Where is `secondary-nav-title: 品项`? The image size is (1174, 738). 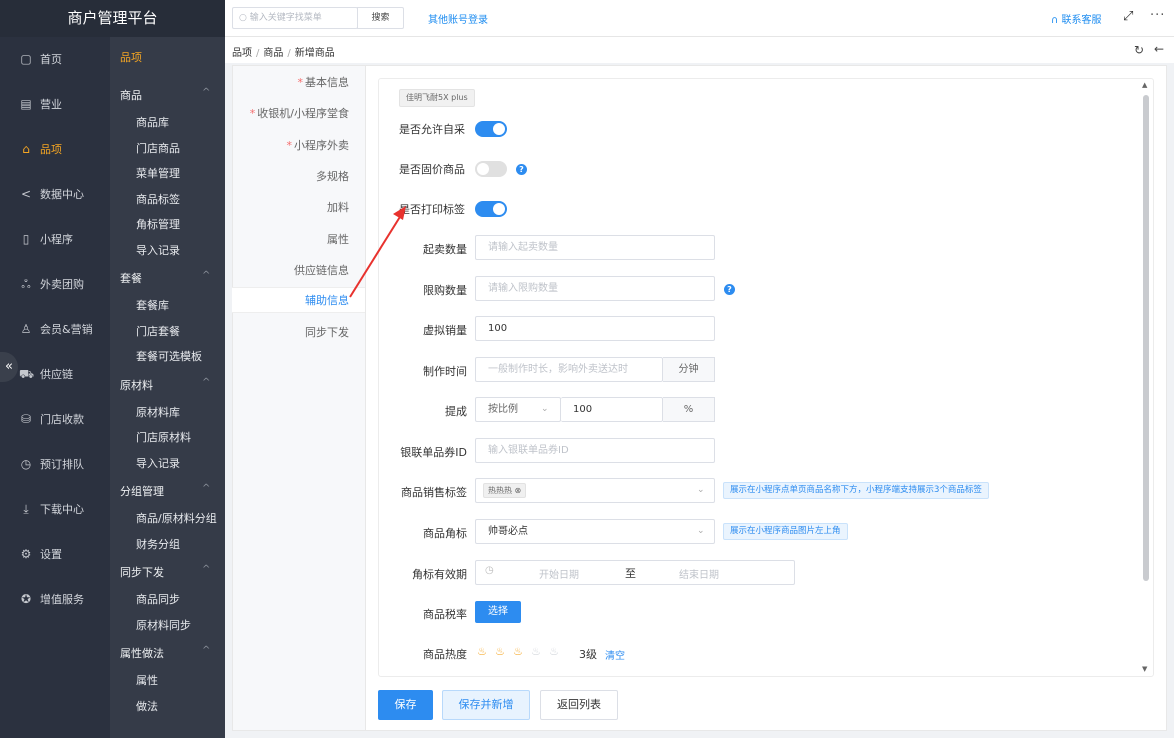 secondary-nav-title: 品项 is located at coordinates (131, 57).